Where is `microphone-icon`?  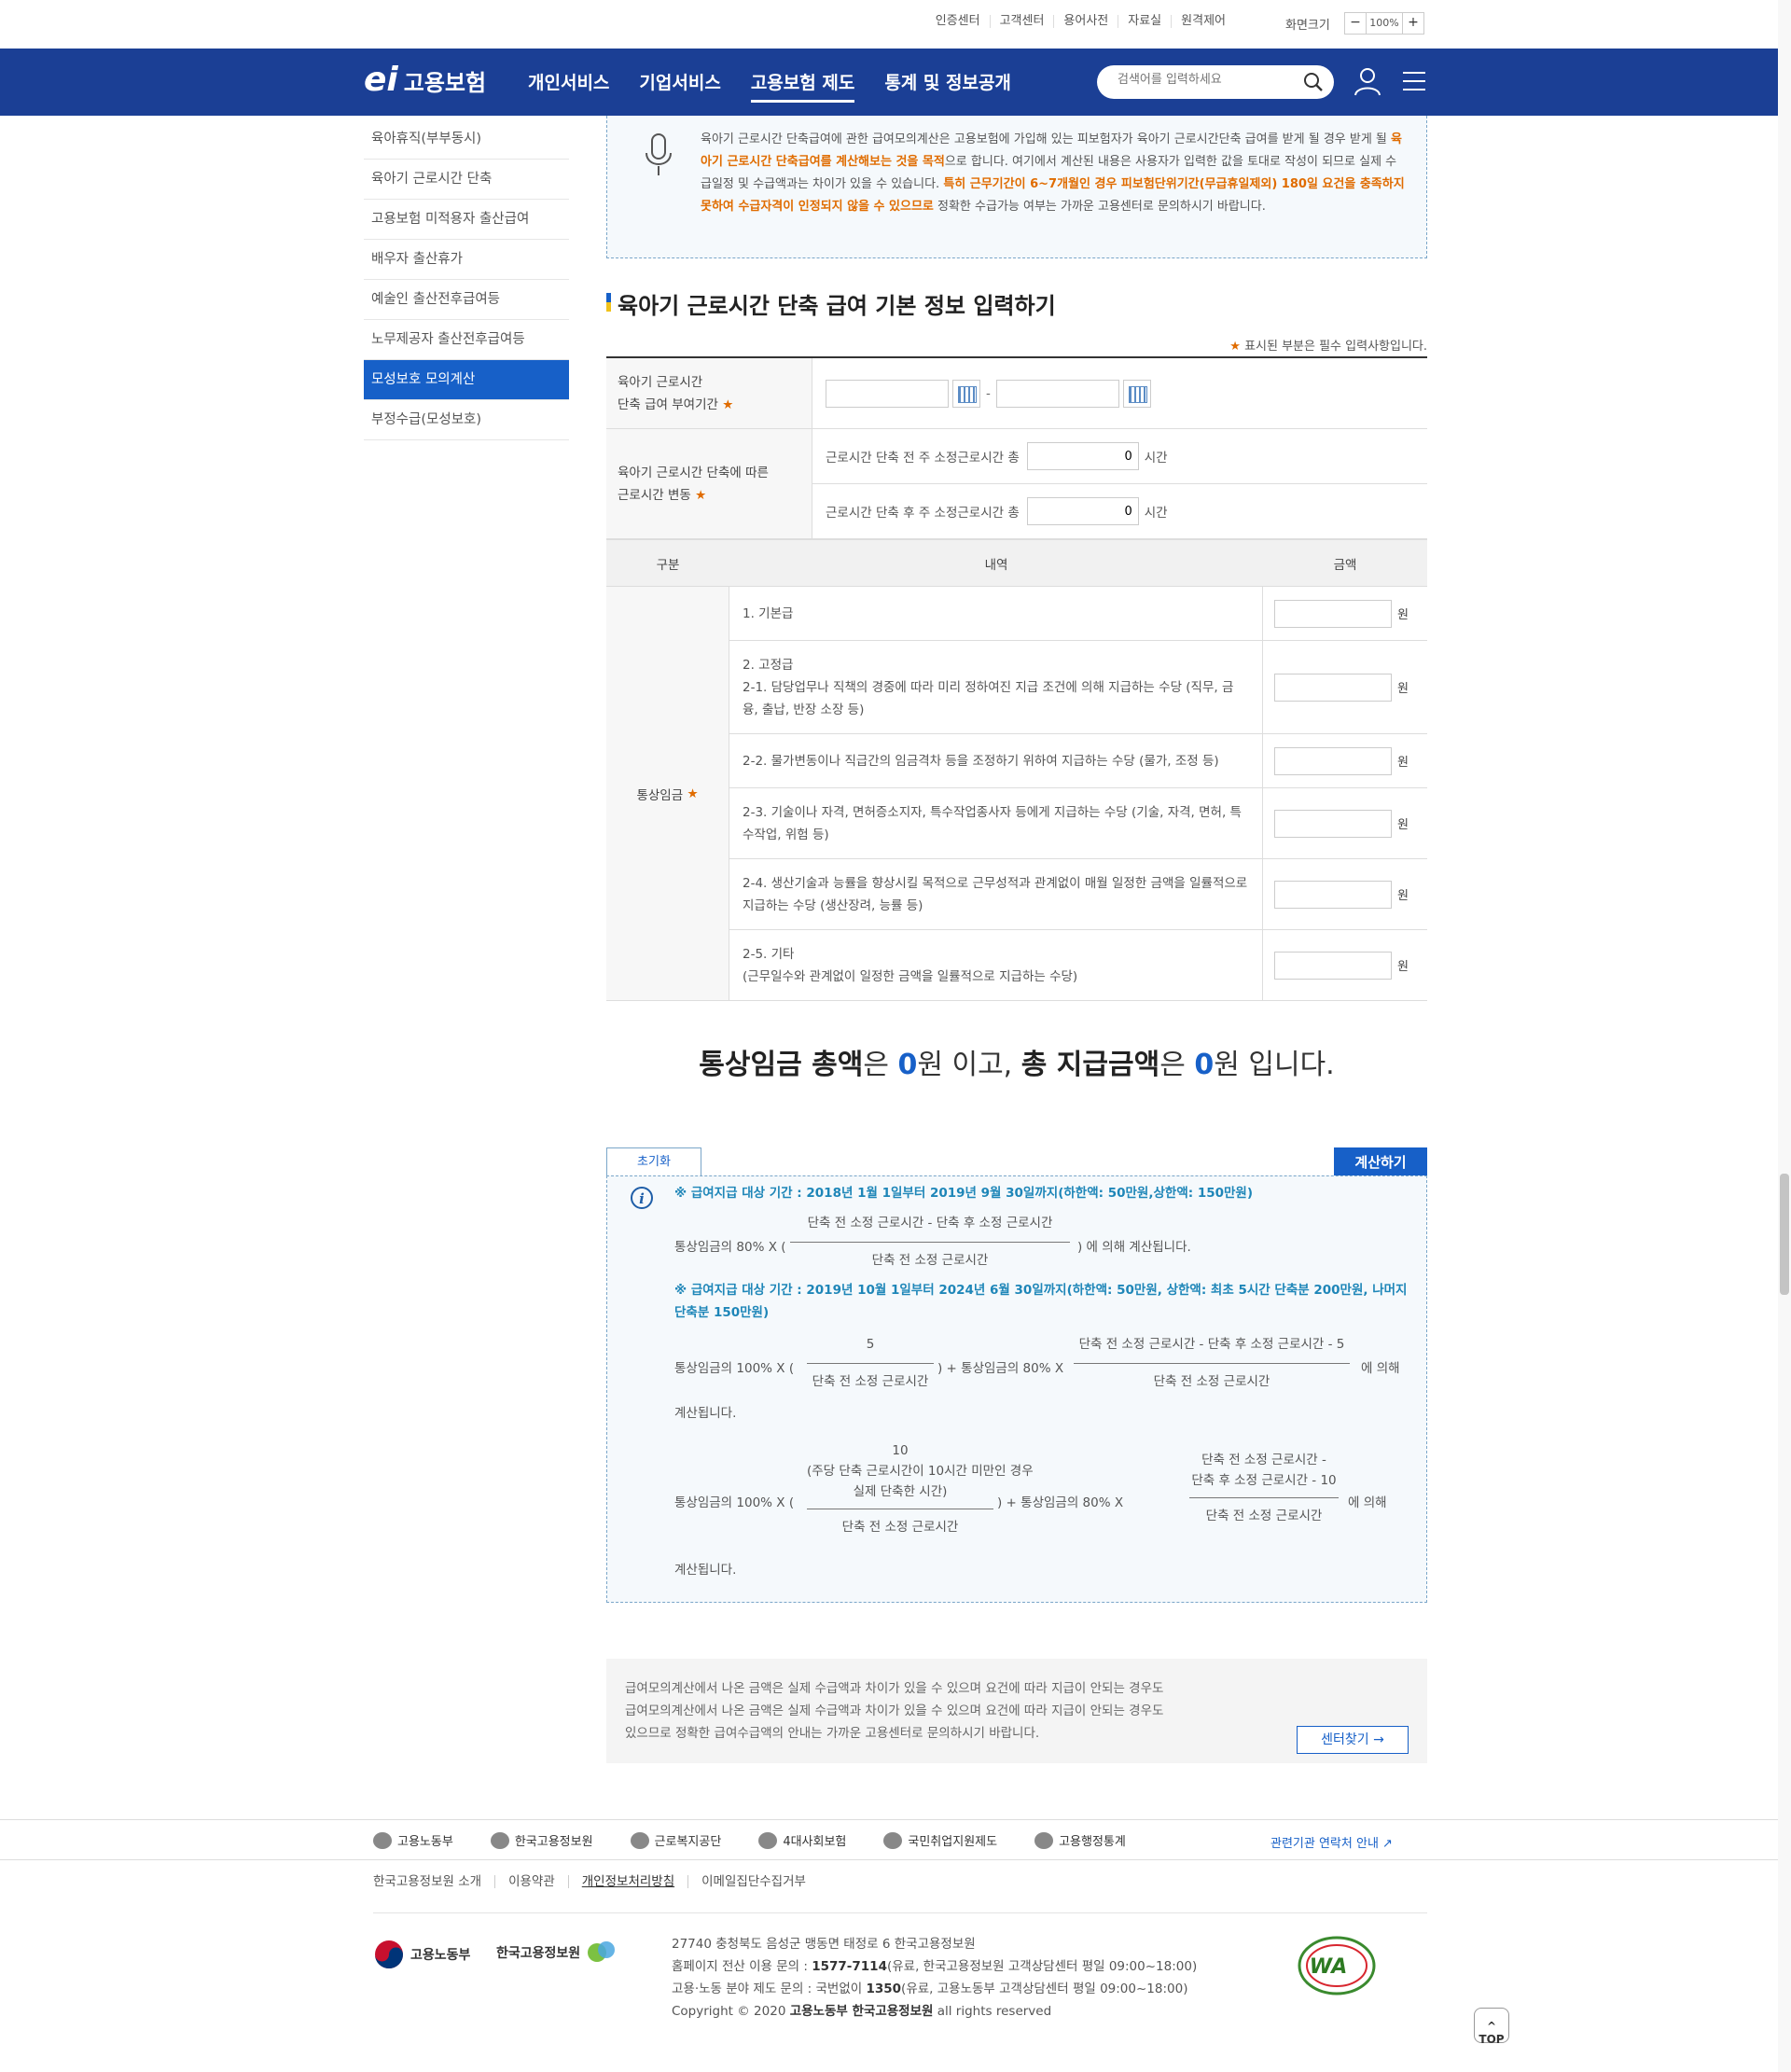 microphone-icon is located at coordinates (659, 154).